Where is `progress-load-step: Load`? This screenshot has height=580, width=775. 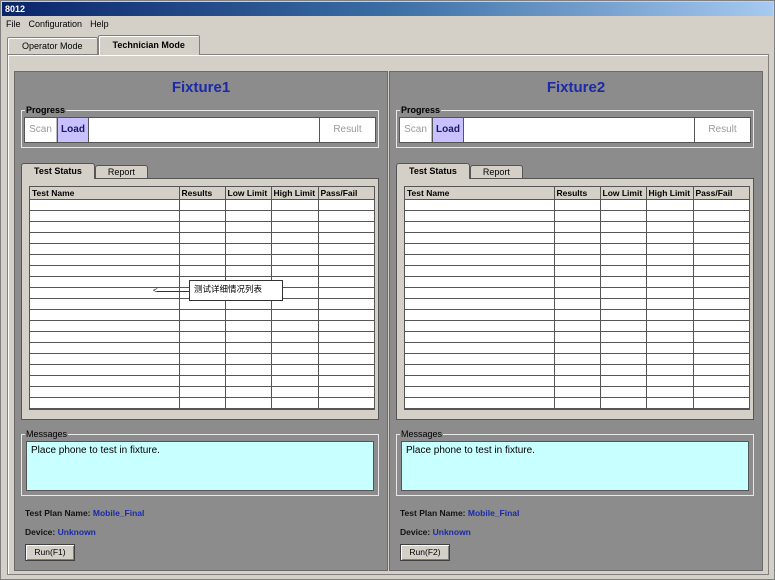
progress-load-step: Load is located at coordinates (73, 130).